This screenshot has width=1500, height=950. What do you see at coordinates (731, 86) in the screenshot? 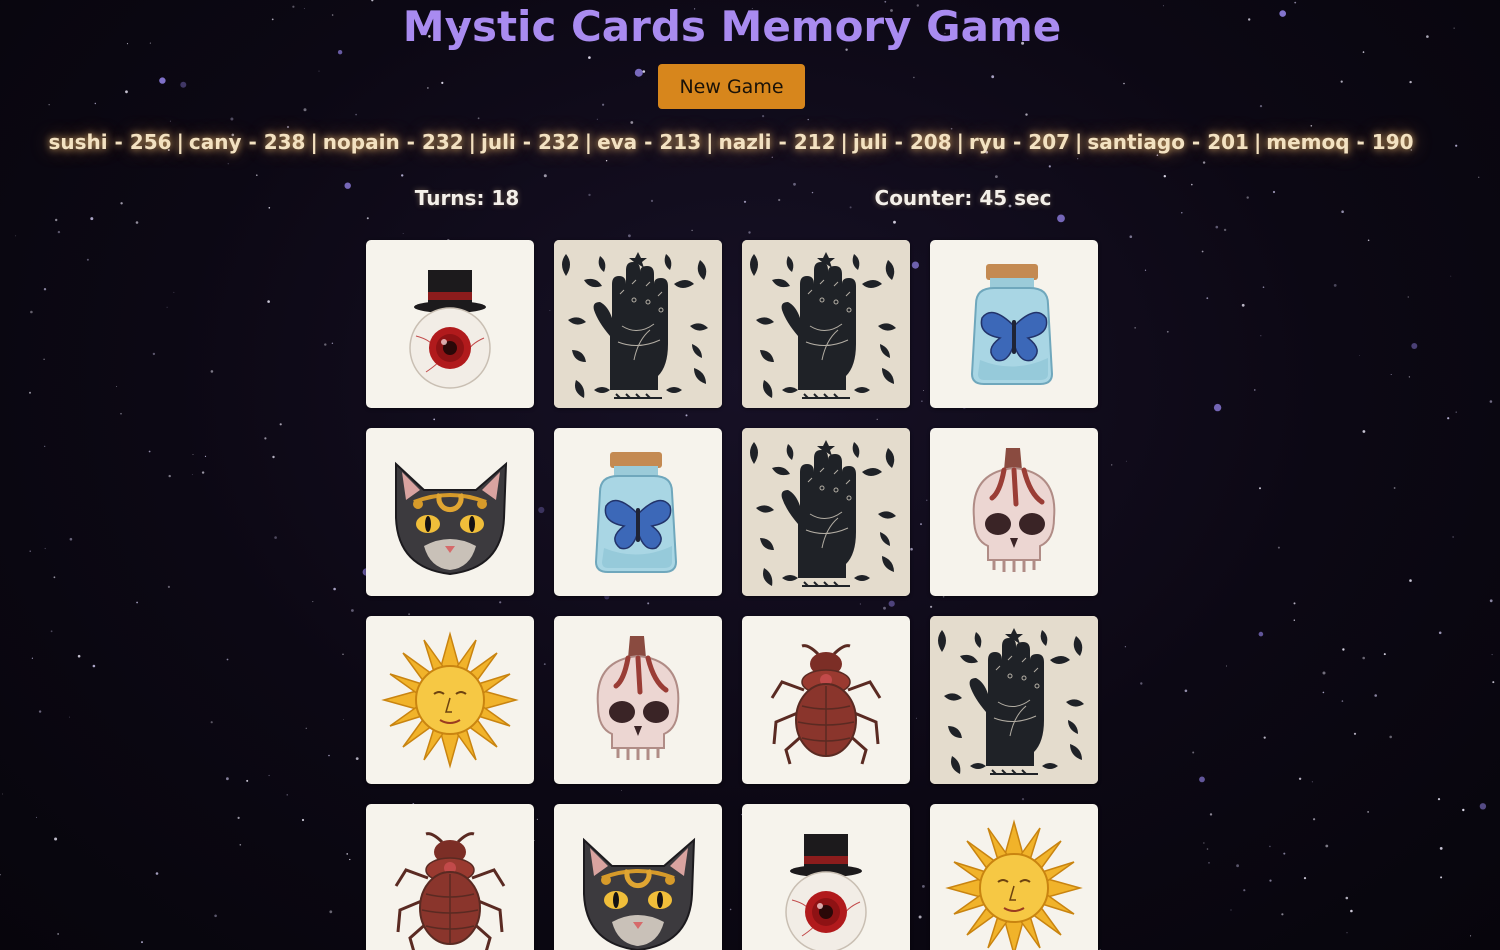
I see `new-game-button: New Game` at bounding box center [731, 86].